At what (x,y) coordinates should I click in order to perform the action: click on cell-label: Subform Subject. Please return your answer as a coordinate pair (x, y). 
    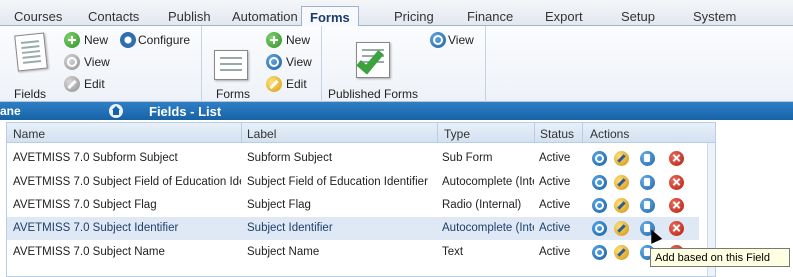
    Looking at the image, I should click on (290, 158).